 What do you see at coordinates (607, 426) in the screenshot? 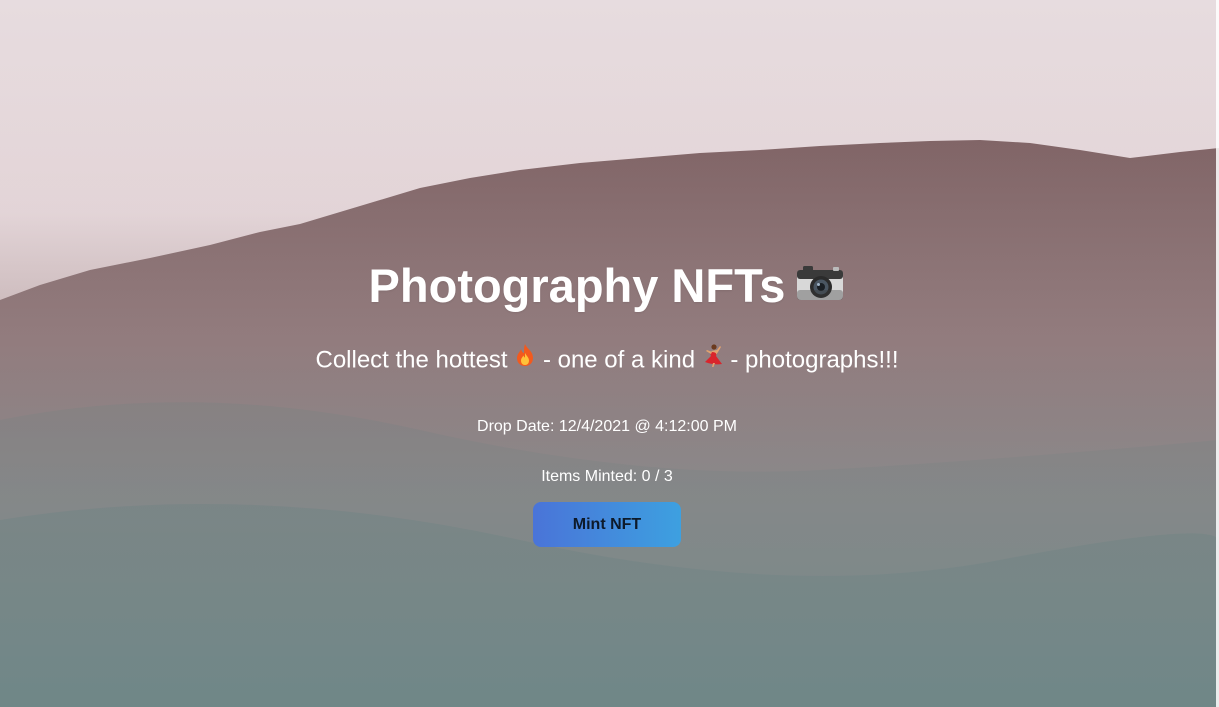
I see `drop-date: Drop Date: 12/4/2021 @ 4:12:00 PM` at bounding box center [607, 426].